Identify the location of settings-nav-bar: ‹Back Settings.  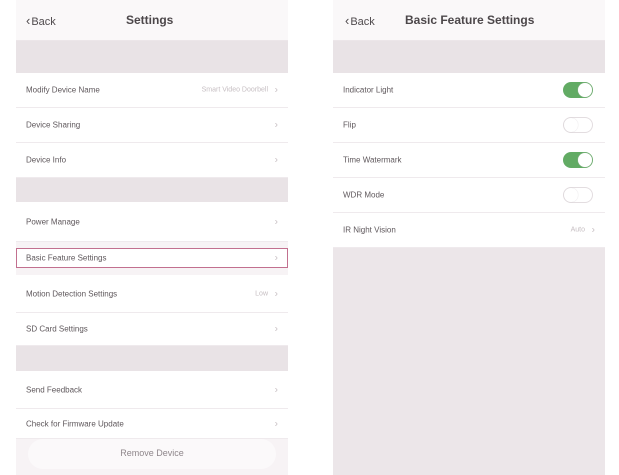
(152, 20).